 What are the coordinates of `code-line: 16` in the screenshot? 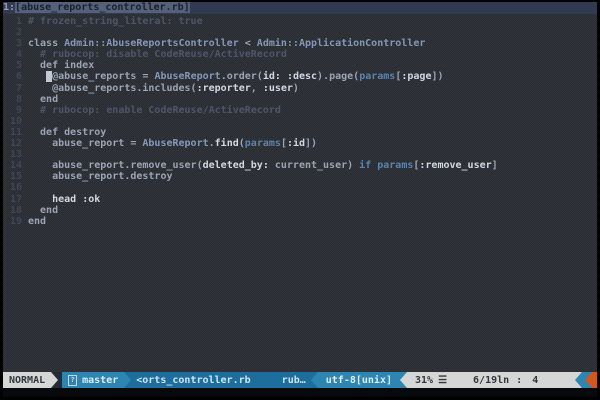 It's located at (300, 187).